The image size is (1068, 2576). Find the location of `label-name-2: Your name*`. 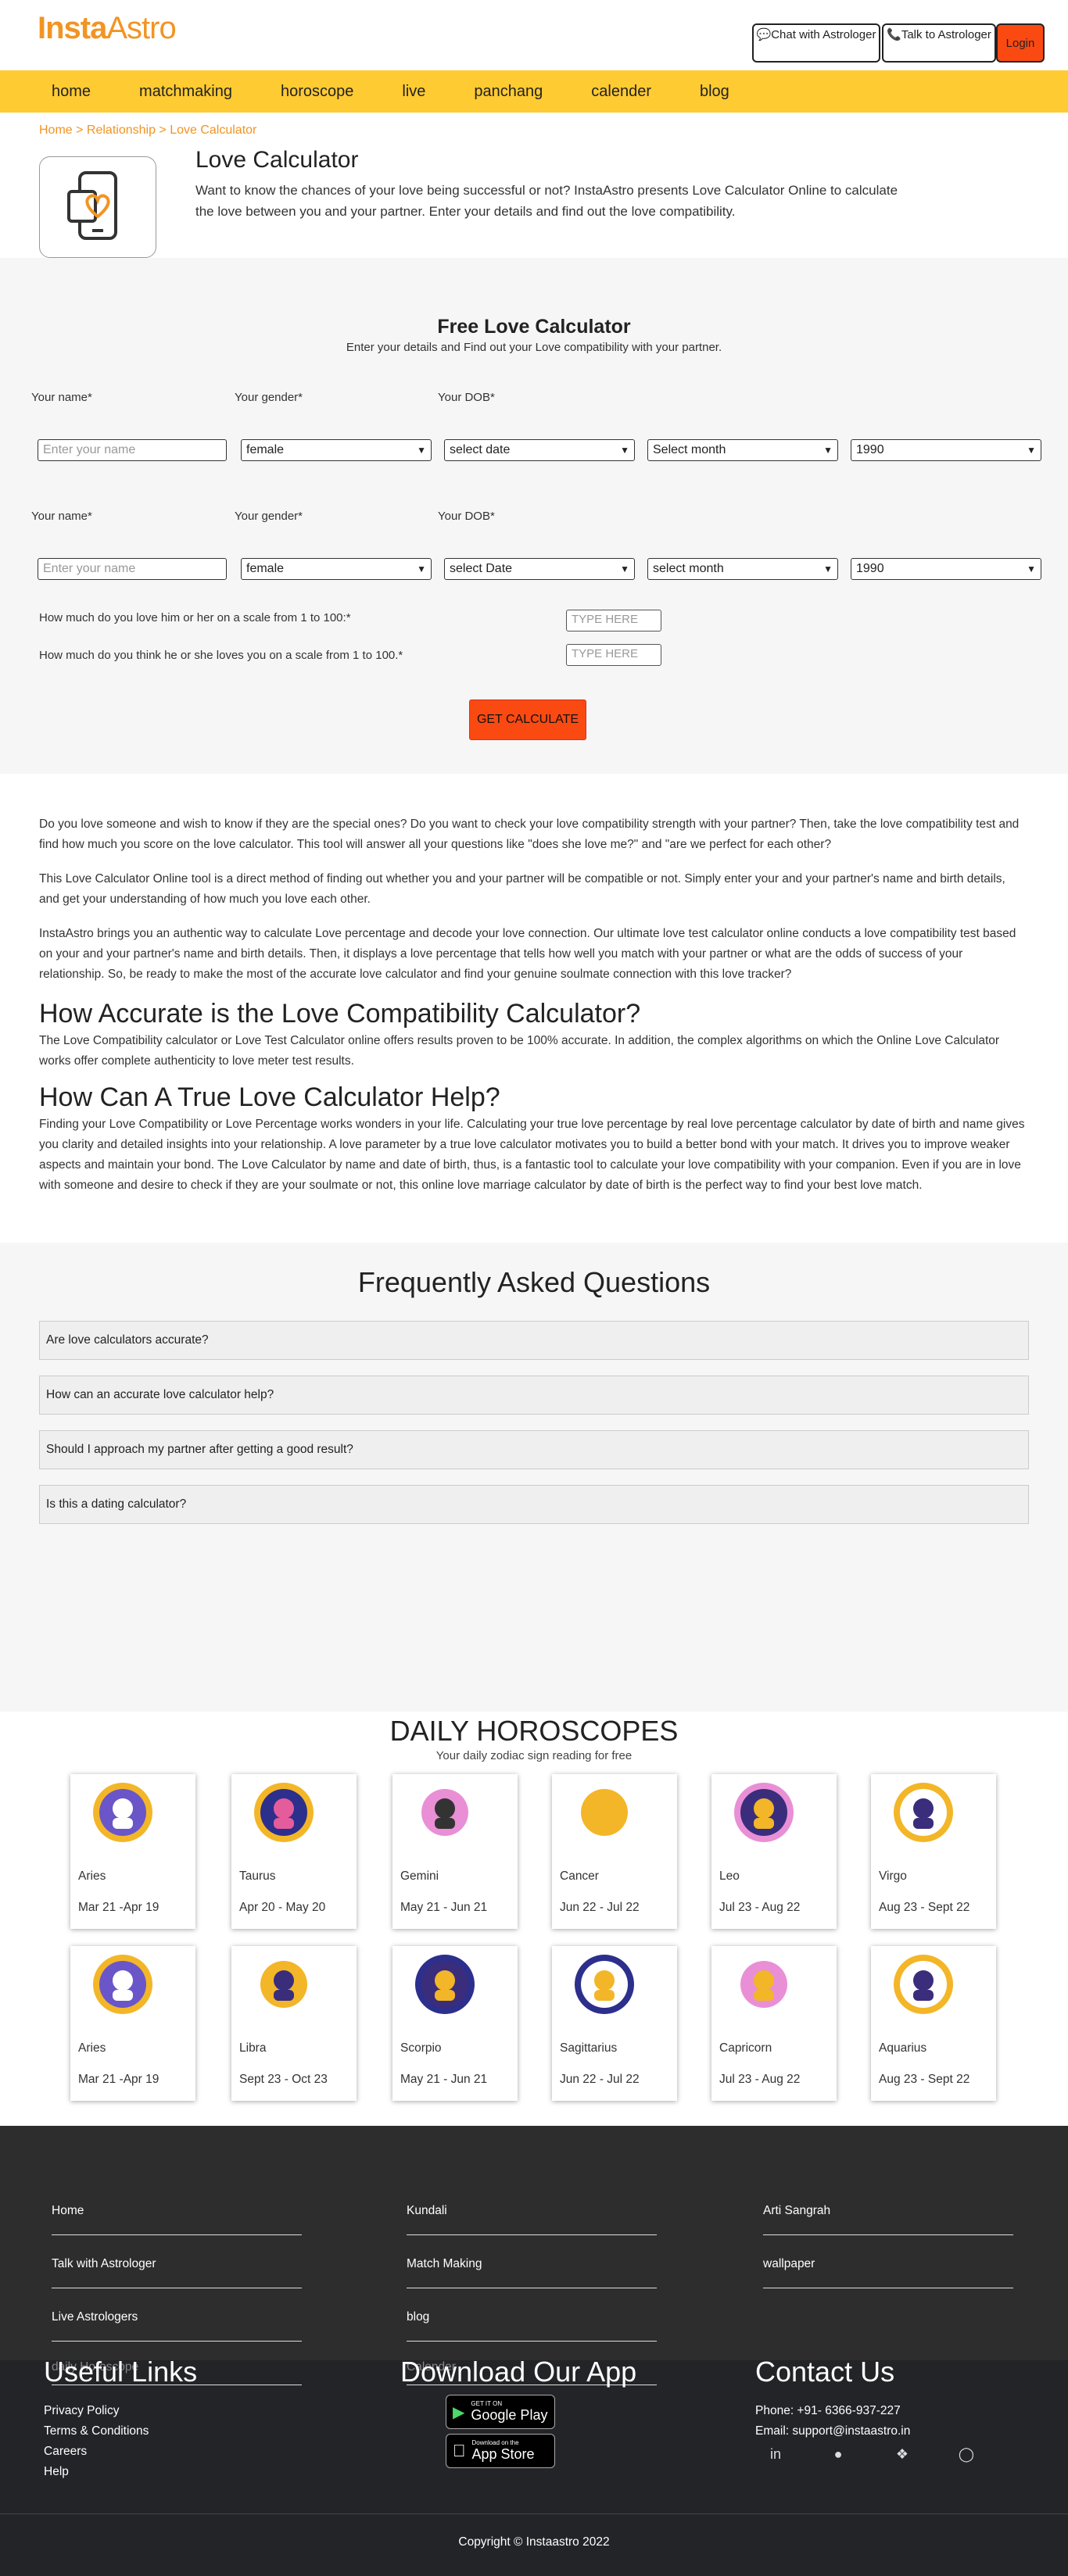

label-name-2: Your name* is located at coordinates (61, 516).